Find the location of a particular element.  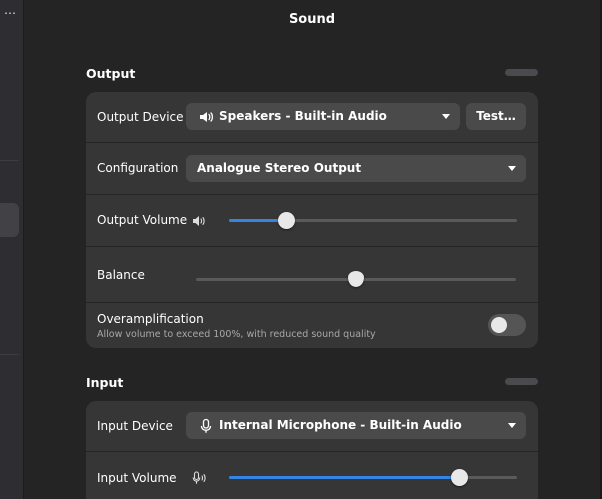

input-heading: Input is located at coordinates (105, 382).